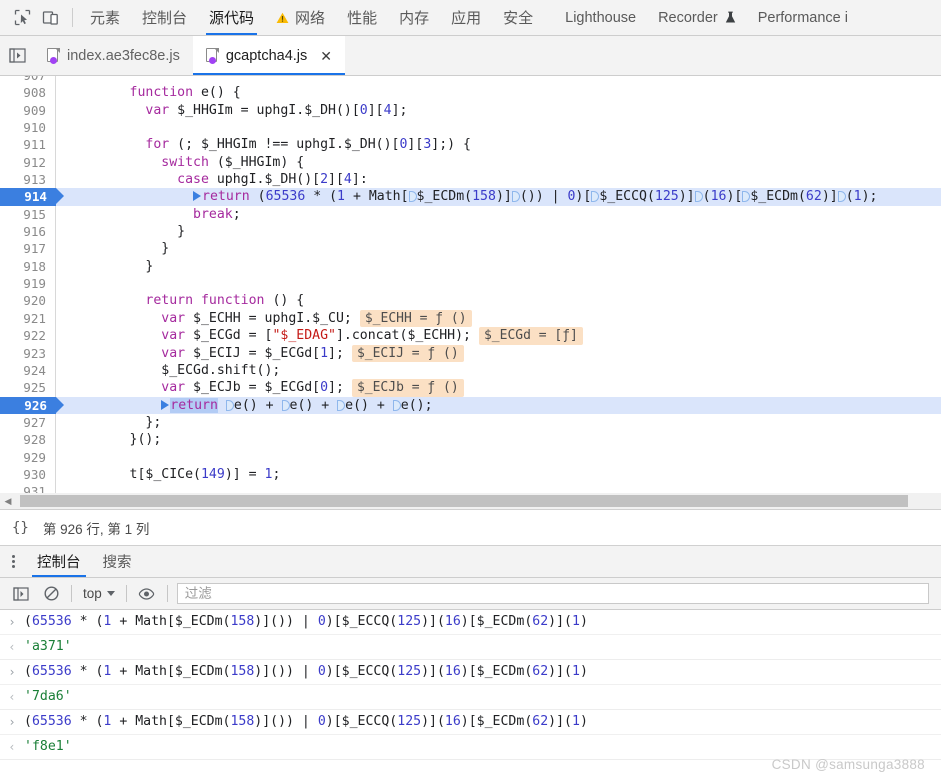 This screenshot has width=941, height=780. What do you see at coordinates (28, 318) in the screenshot?
I see `line-number: 921` at bounding box center [28, 318].